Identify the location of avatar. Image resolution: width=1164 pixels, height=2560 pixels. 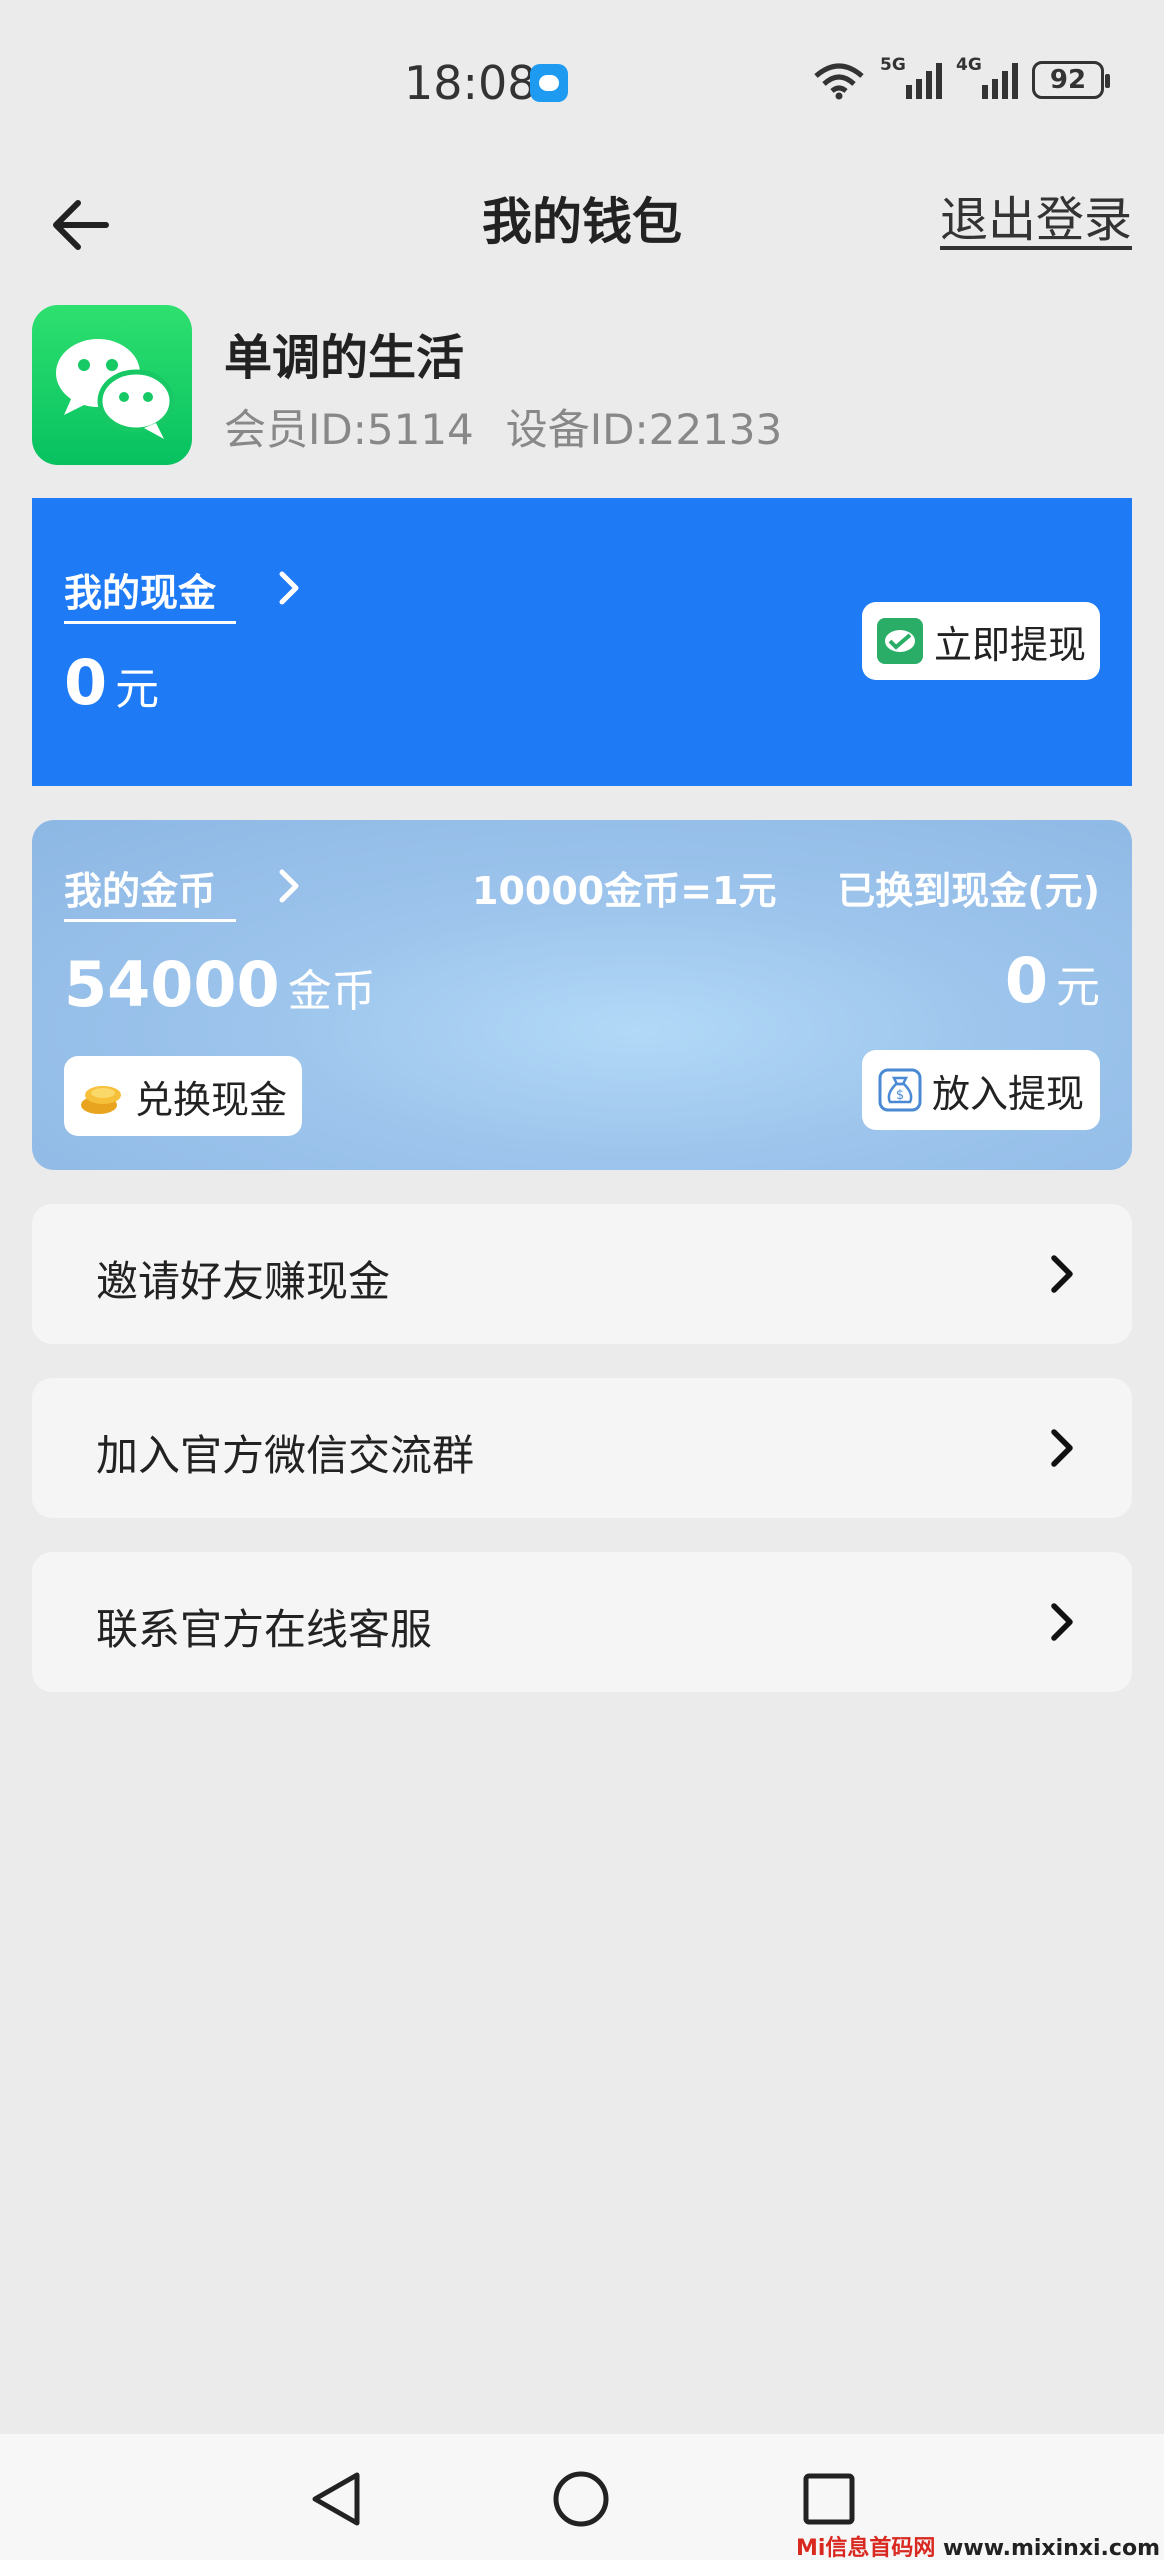
(112, 385).